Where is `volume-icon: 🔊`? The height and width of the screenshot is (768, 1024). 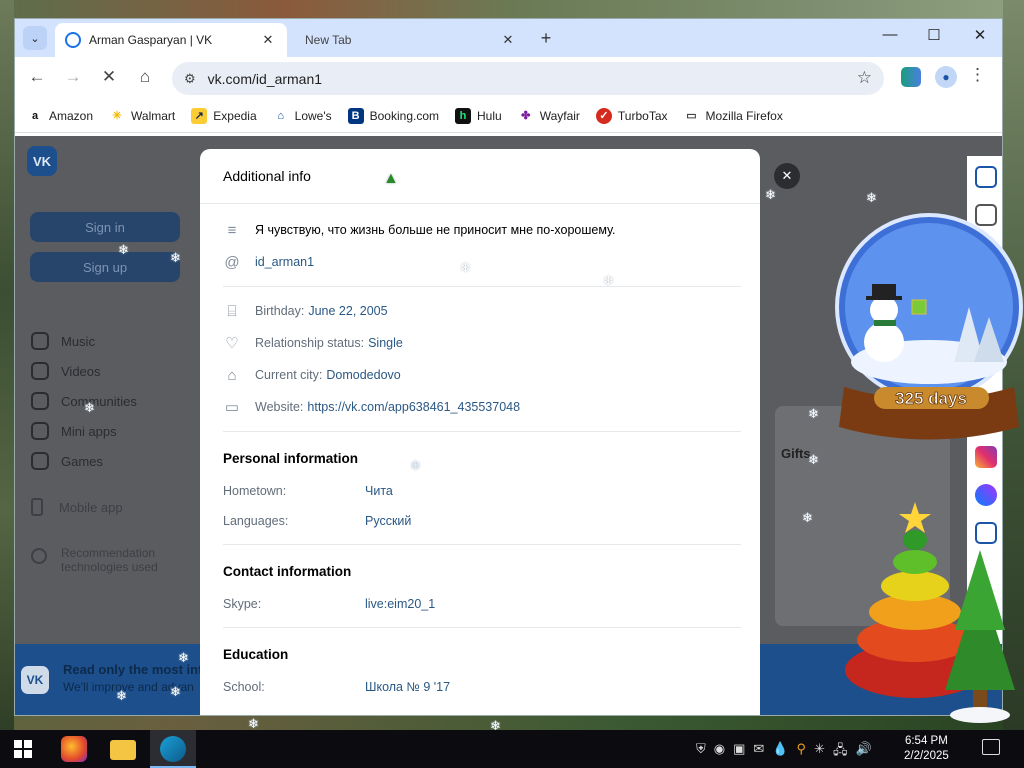
volume-icon: 🔊 is located at coordinates (863, 752).